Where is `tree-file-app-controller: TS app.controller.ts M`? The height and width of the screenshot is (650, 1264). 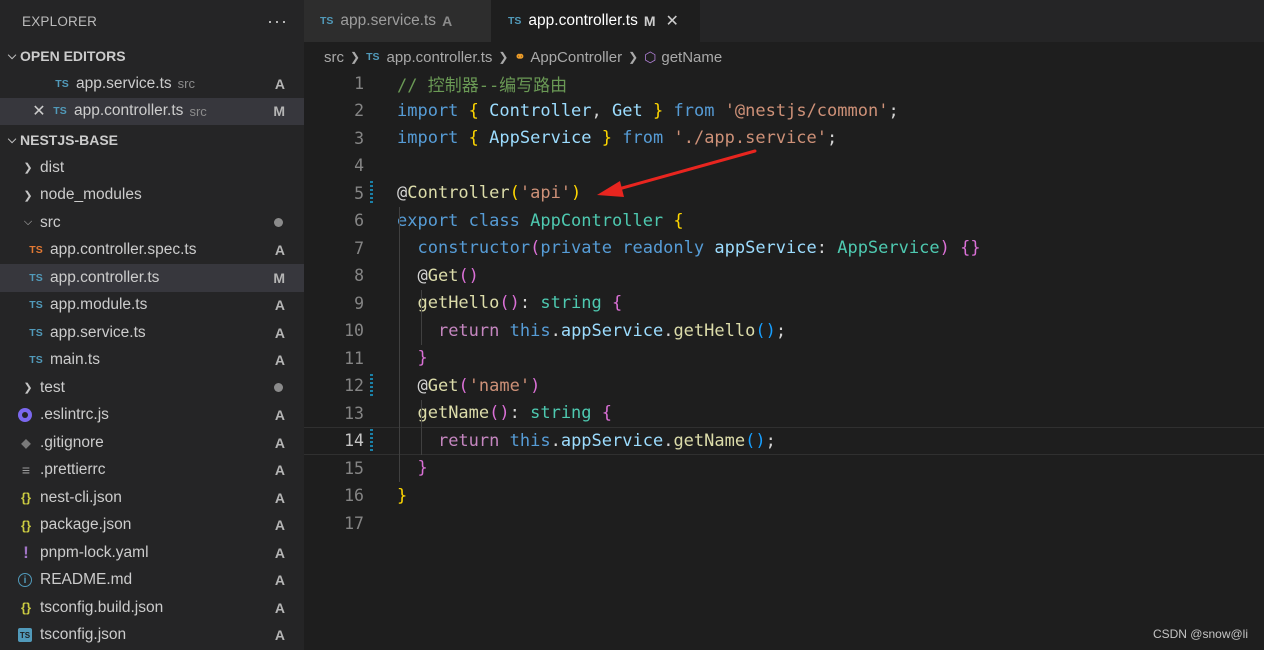 tree-file-app-controller: TS app.controller.ts M is located at coordinates (152, 278).